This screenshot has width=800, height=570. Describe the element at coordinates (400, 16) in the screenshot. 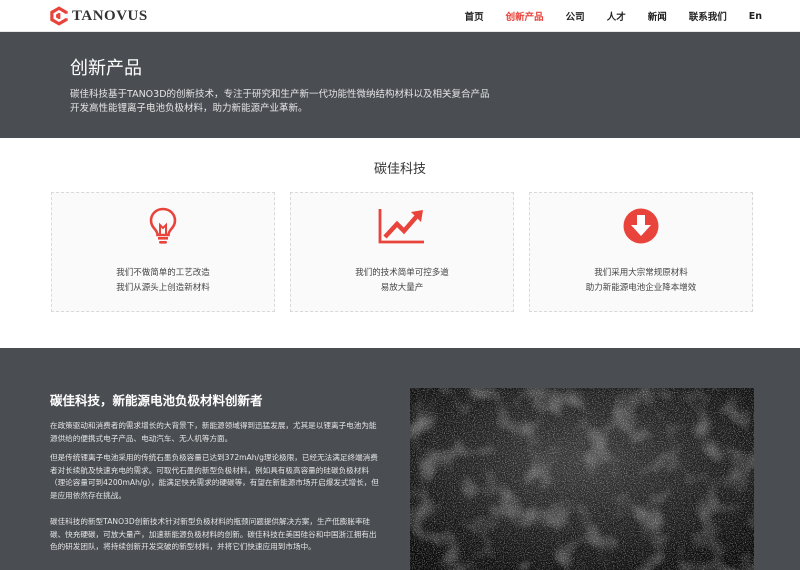

I see `top-navbar: TANOVUS 首页 创新产品 公司 人才 新闻 联系我们 En` at that location.